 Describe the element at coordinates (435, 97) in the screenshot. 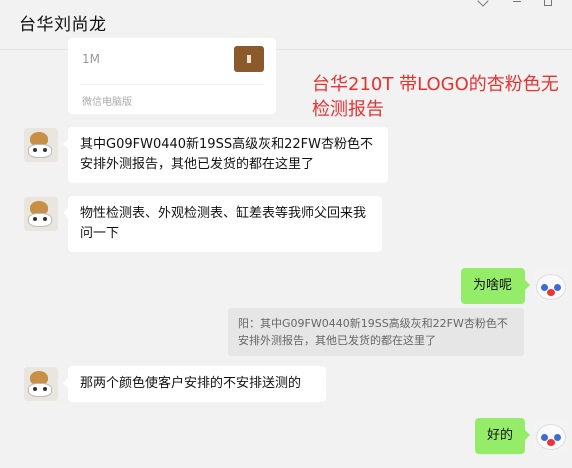

I see `red-annotation-text: 台华210T 带LOGO的杏粉色无检测报告` at that location.